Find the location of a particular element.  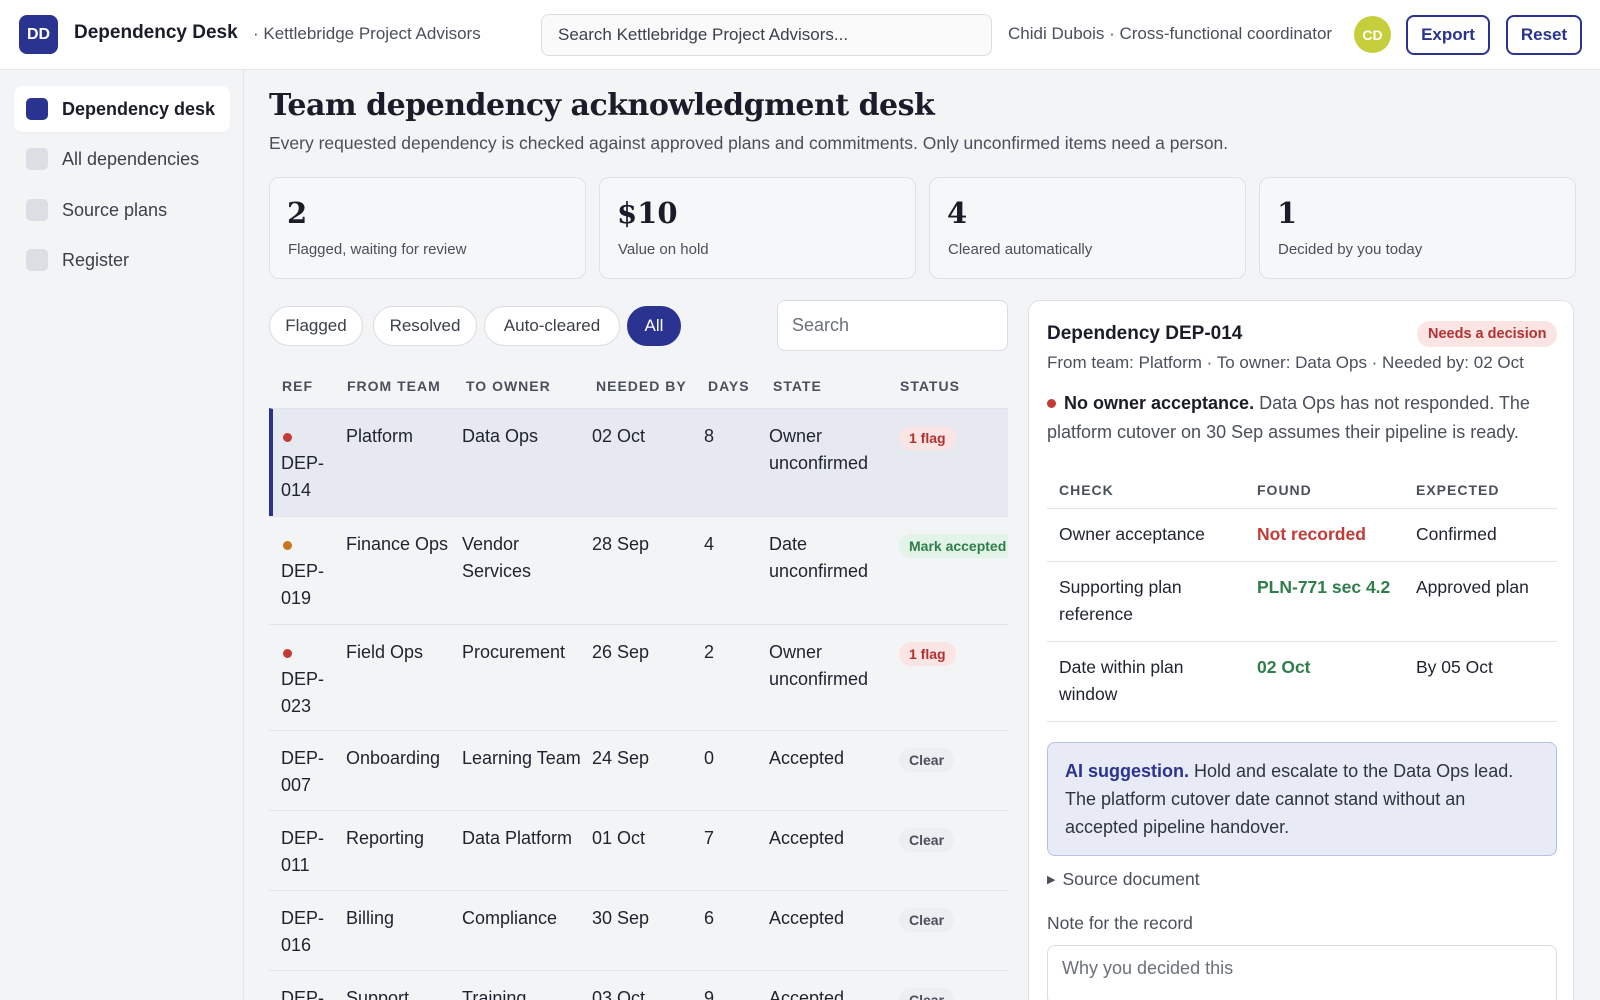

sidebar-item-source-plans: Source plans is located at coordinates (122, 210).